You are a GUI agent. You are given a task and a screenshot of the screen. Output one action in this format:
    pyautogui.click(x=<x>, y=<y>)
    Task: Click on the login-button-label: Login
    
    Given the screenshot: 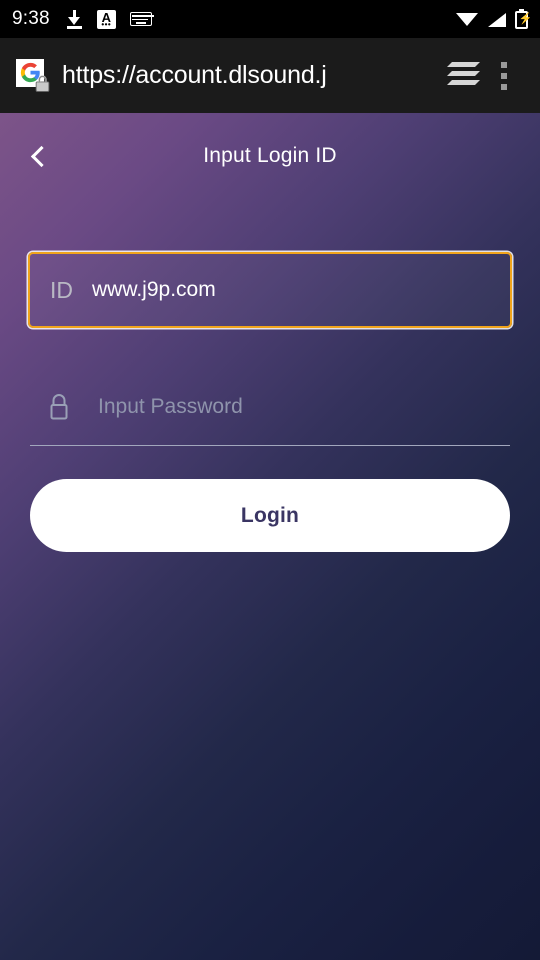 What is the action you would take?
    pyautogui.click(x=270, y=515)
    